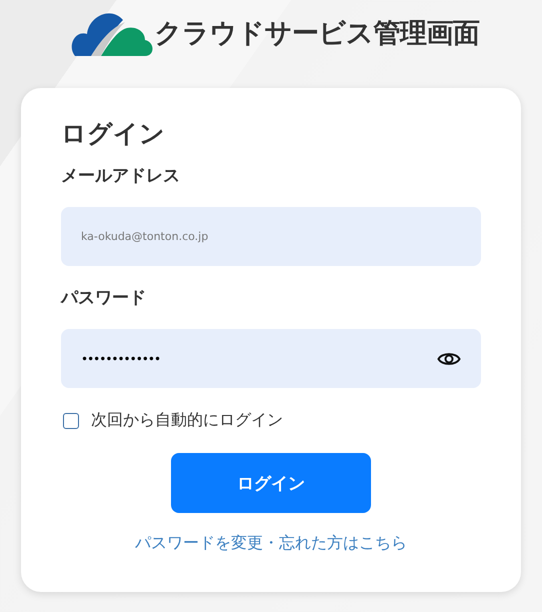 The image size is (542, 612). What do you see at coordinates (271, 483) in the screenshot?
I see `login-button: ログイン` at bounding box center [271, 483].